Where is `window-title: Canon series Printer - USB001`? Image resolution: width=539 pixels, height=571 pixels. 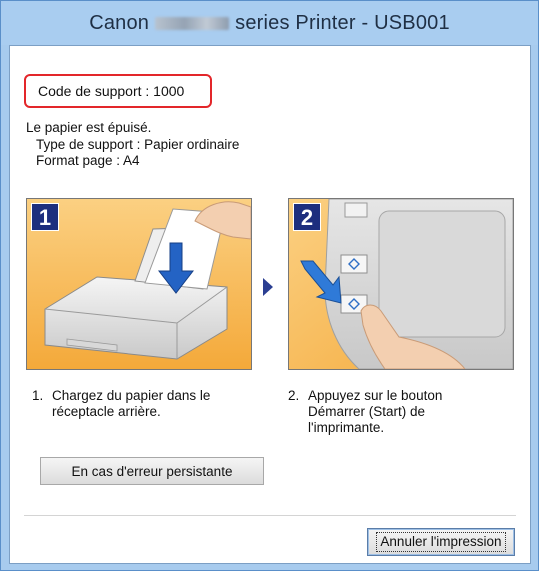
window-title: Canon series Printer - USB001 is located at coordinates (269, 23).